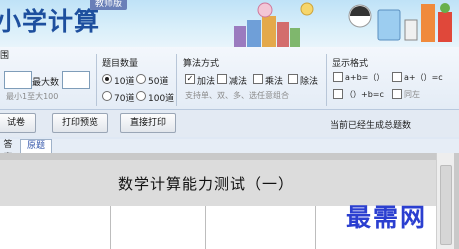 This screenshot has width=459, height=249. I want to click on format-1-checkbox, so click(338, 77).